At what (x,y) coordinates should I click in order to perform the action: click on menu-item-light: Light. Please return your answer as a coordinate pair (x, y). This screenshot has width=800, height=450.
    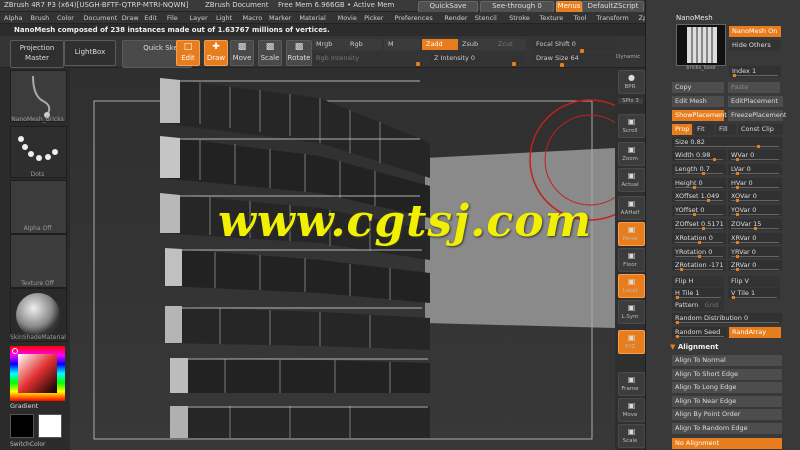
    Looking at the image, I should click on (224, 18).